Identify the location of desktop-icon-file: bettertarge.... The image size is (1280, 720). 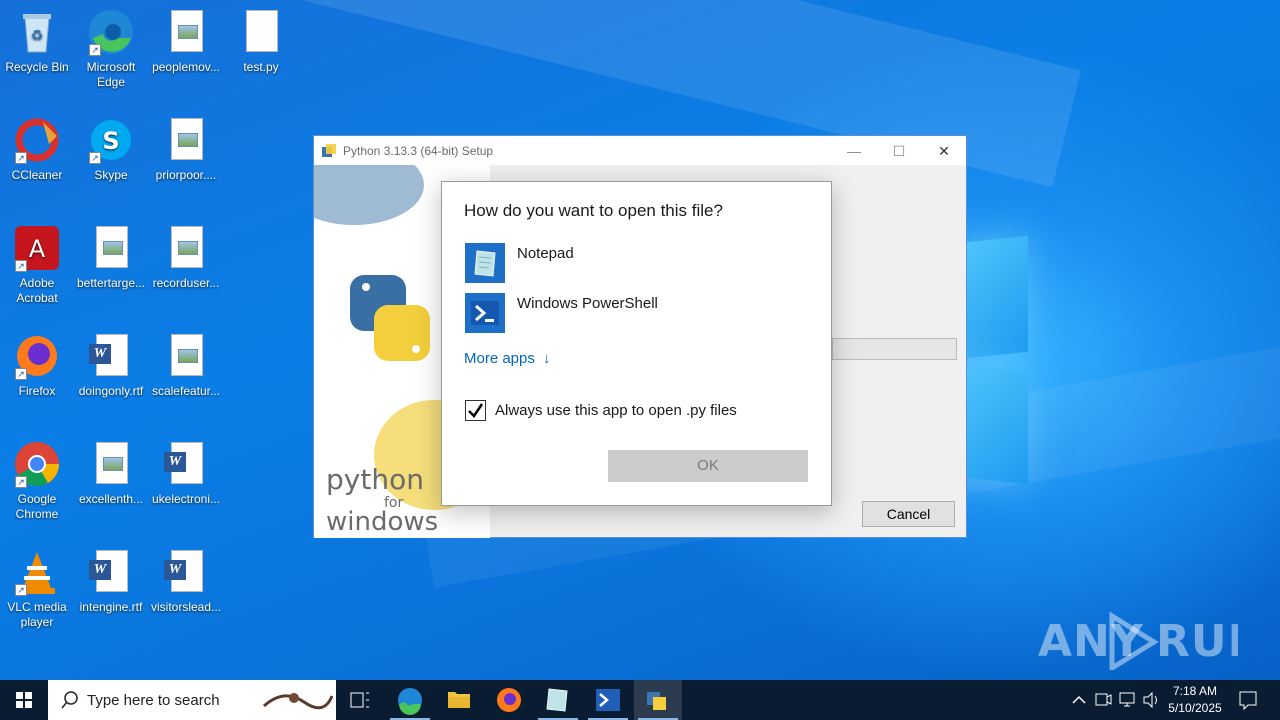
(111, 257).